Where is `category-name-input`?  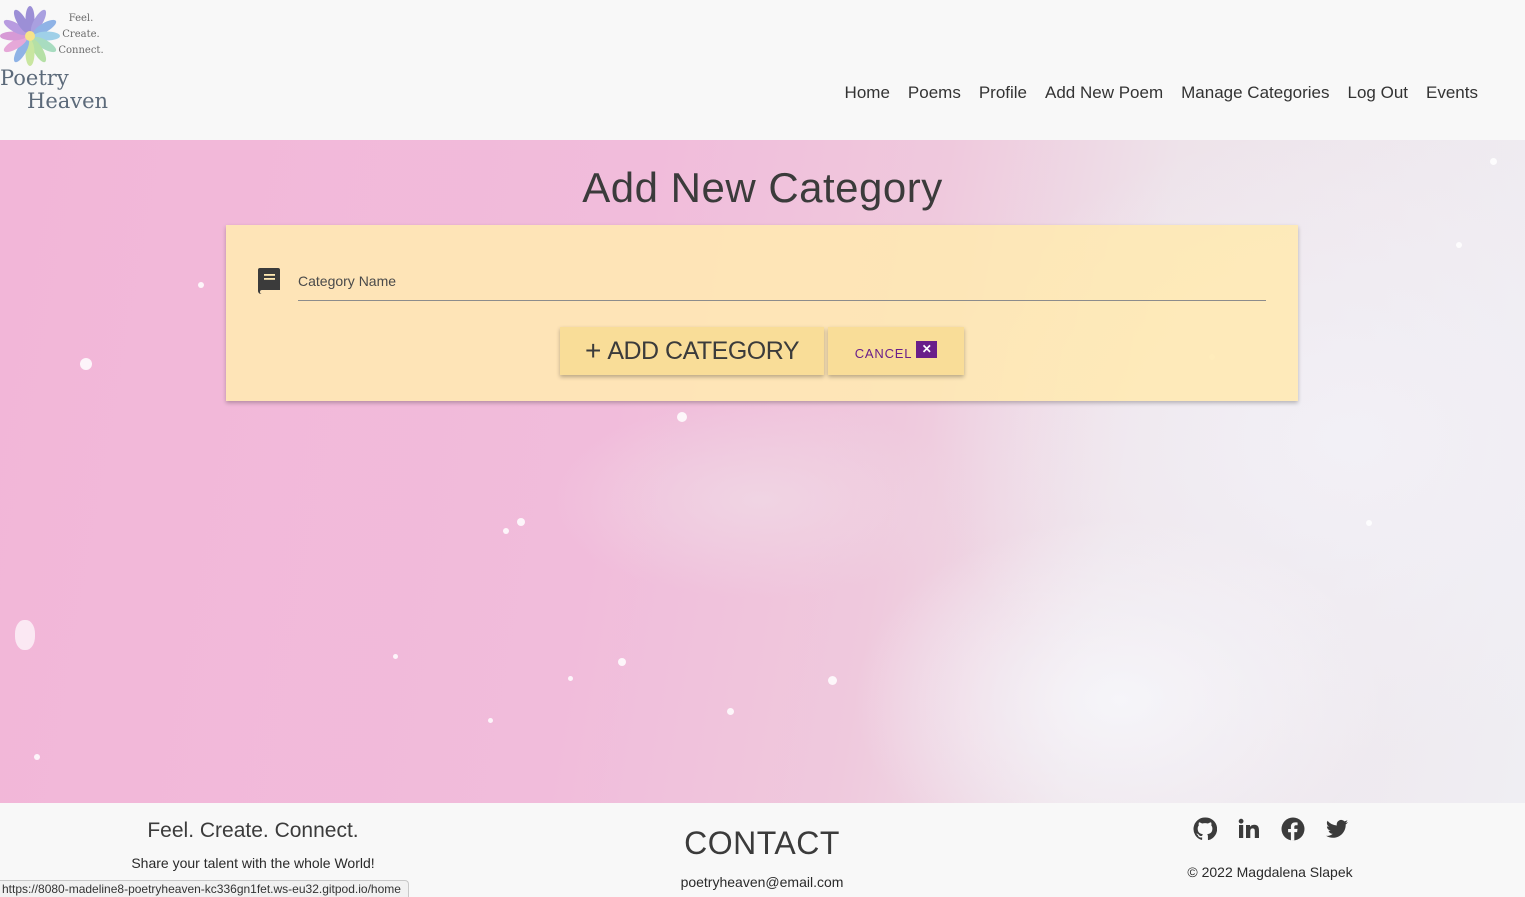 category-name-input is located at coordinates (782, 282).